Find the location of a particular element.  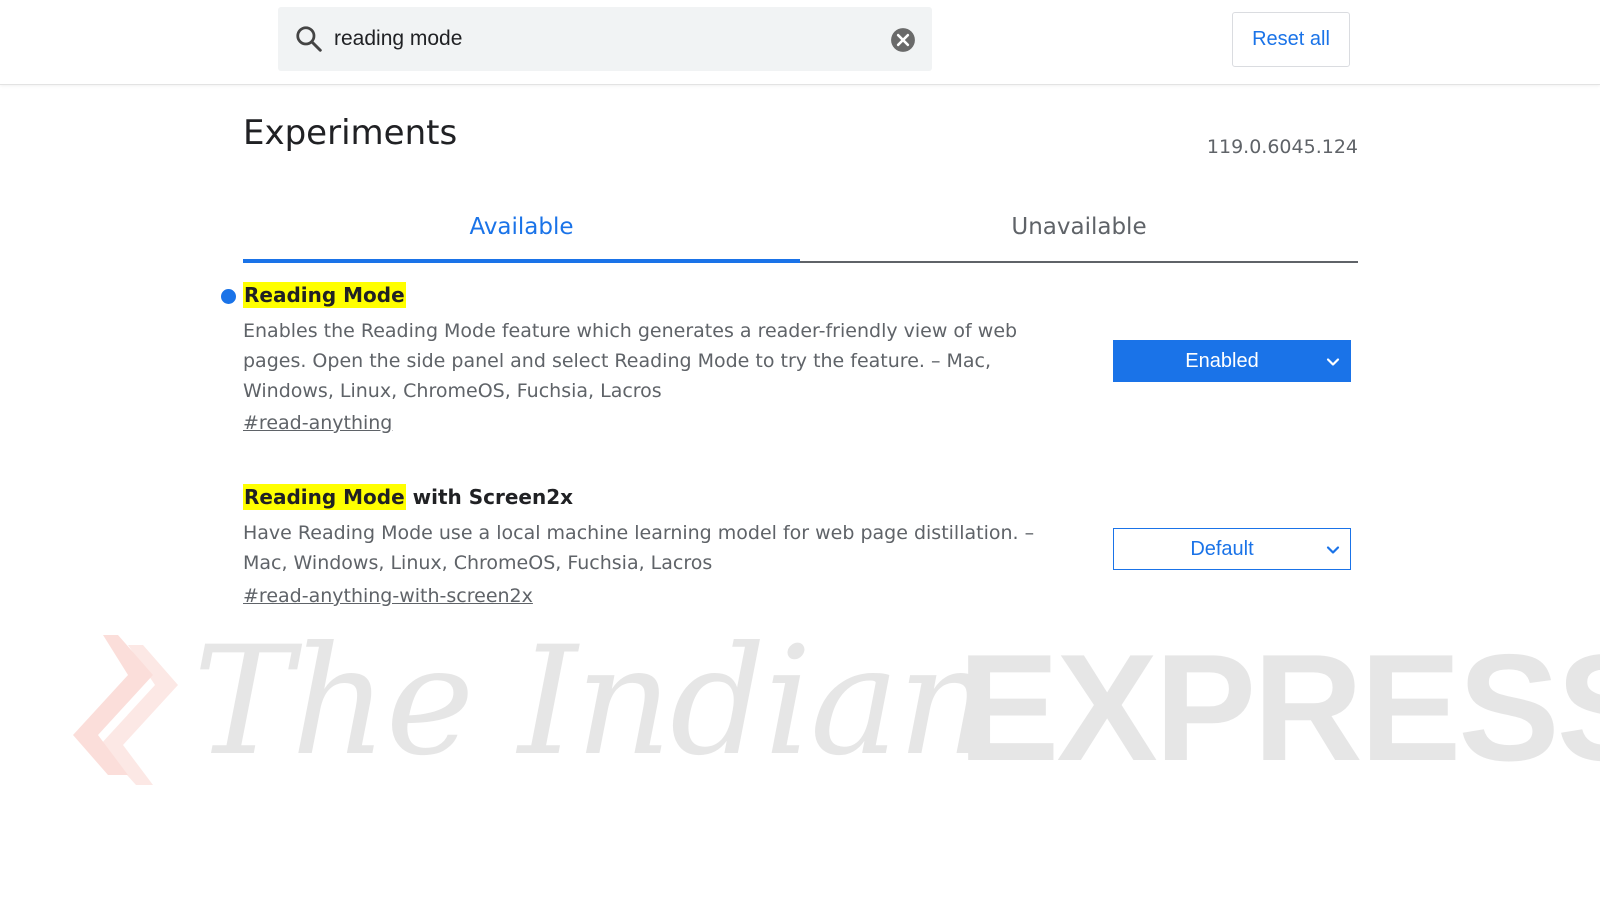

experiment-state-select: Default is located at coordinates (1232, 549).